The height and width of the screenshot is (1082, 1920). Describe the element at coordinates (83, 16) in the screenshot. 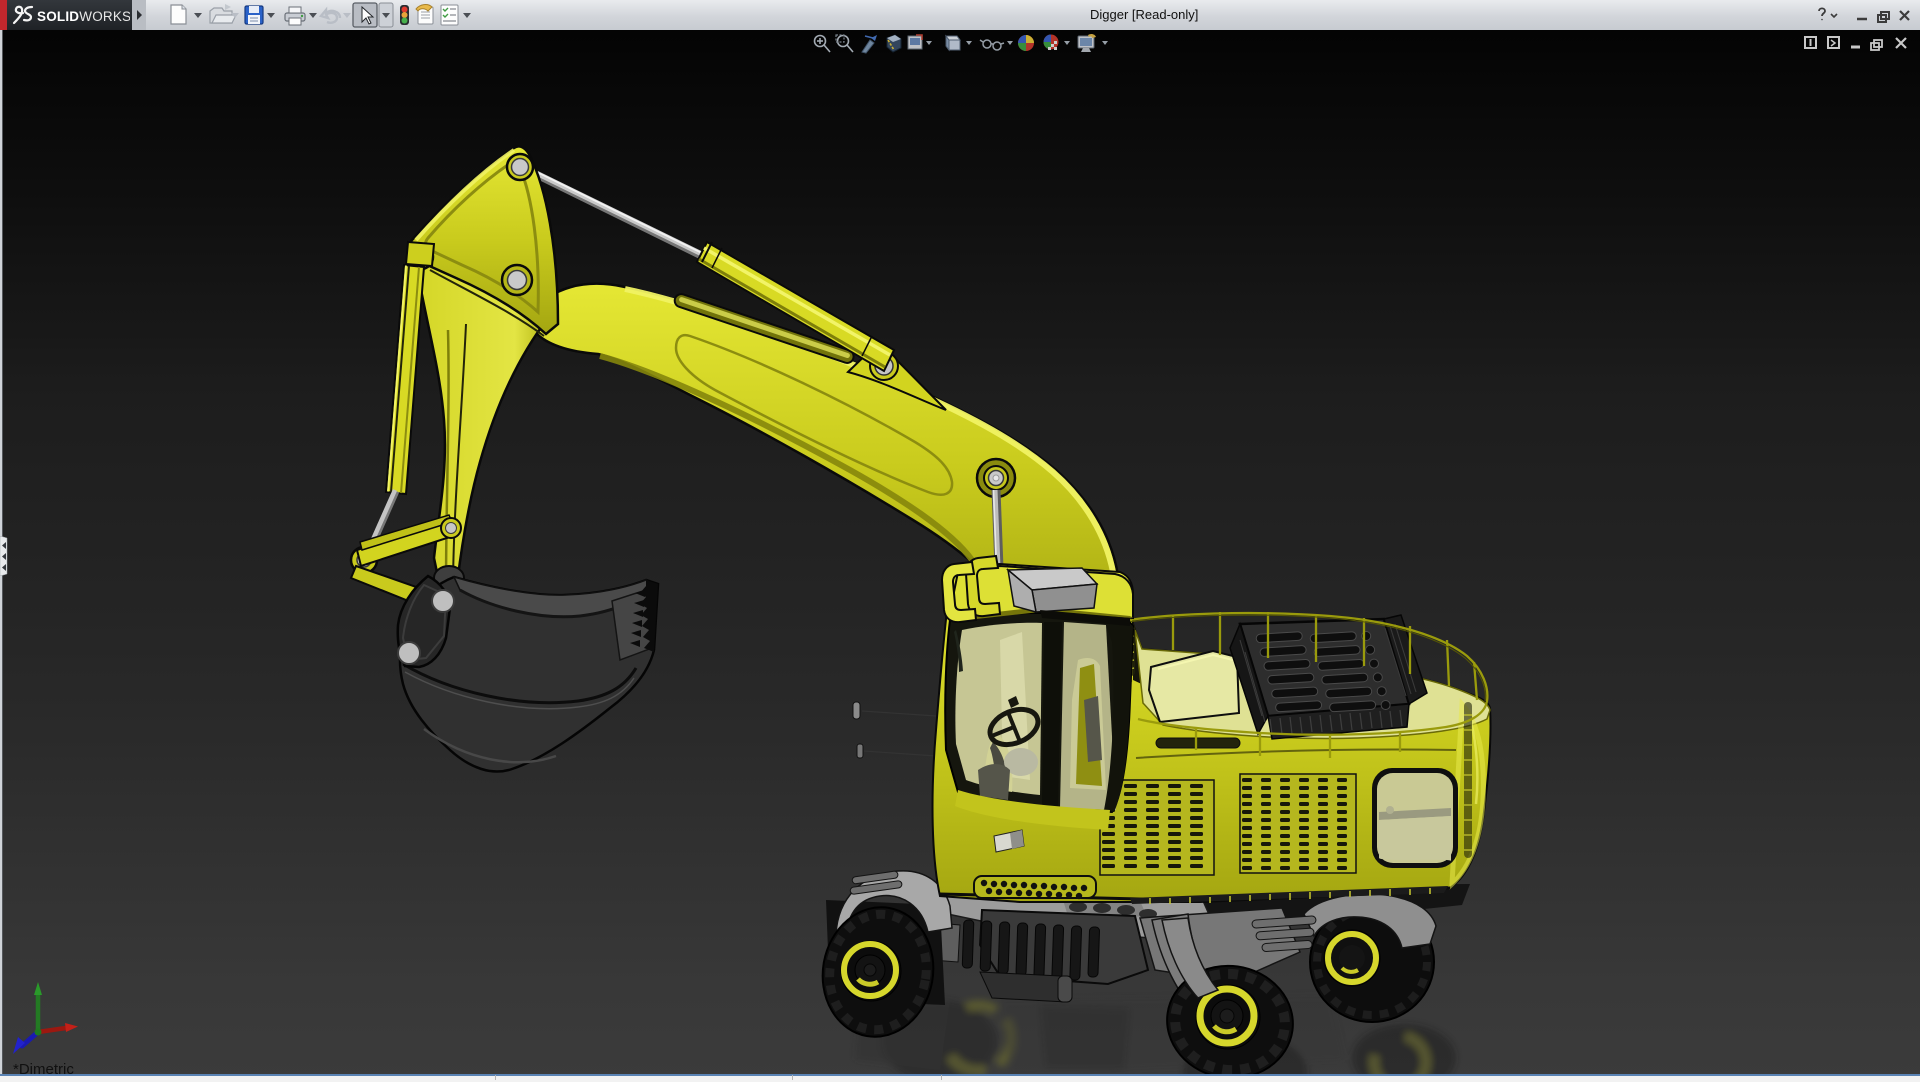

I see `svg-text: SOLIDWORKS` at that location.